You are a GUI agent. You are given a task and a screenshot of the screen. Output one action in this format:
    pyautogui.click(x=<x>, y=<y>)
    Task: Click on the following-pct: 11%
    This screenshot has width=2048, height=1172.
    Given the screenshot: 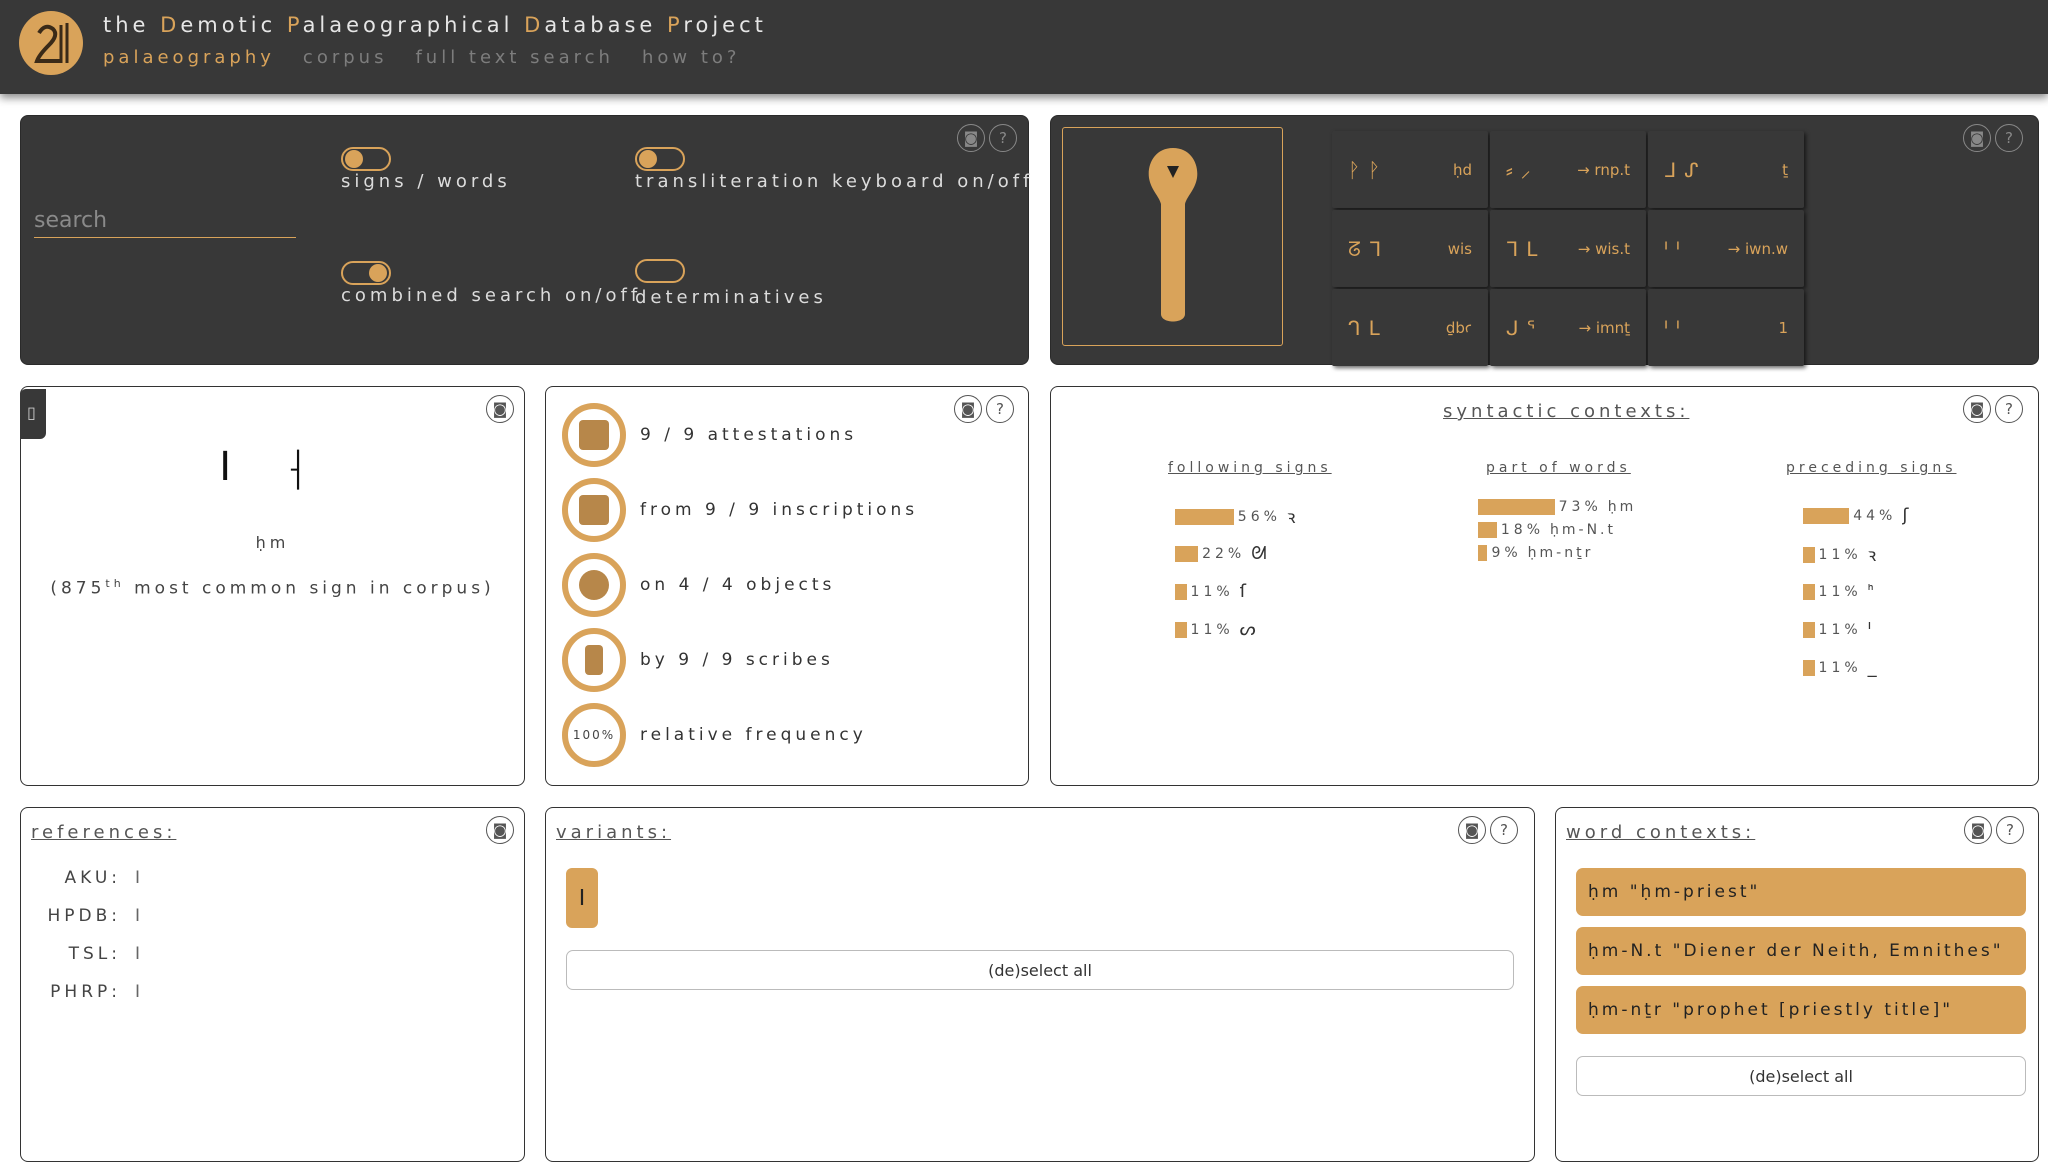 What is the action you would take?
    pyautogui.click(x=1212, y=591)
    